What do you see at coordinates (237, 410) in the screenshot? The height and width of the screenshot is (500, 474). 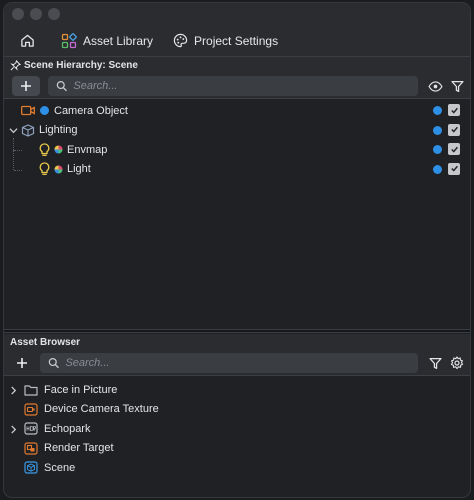 I see `asset-item-device-camera-texture: Device Camera Texture` at bounding box center [237, 410].